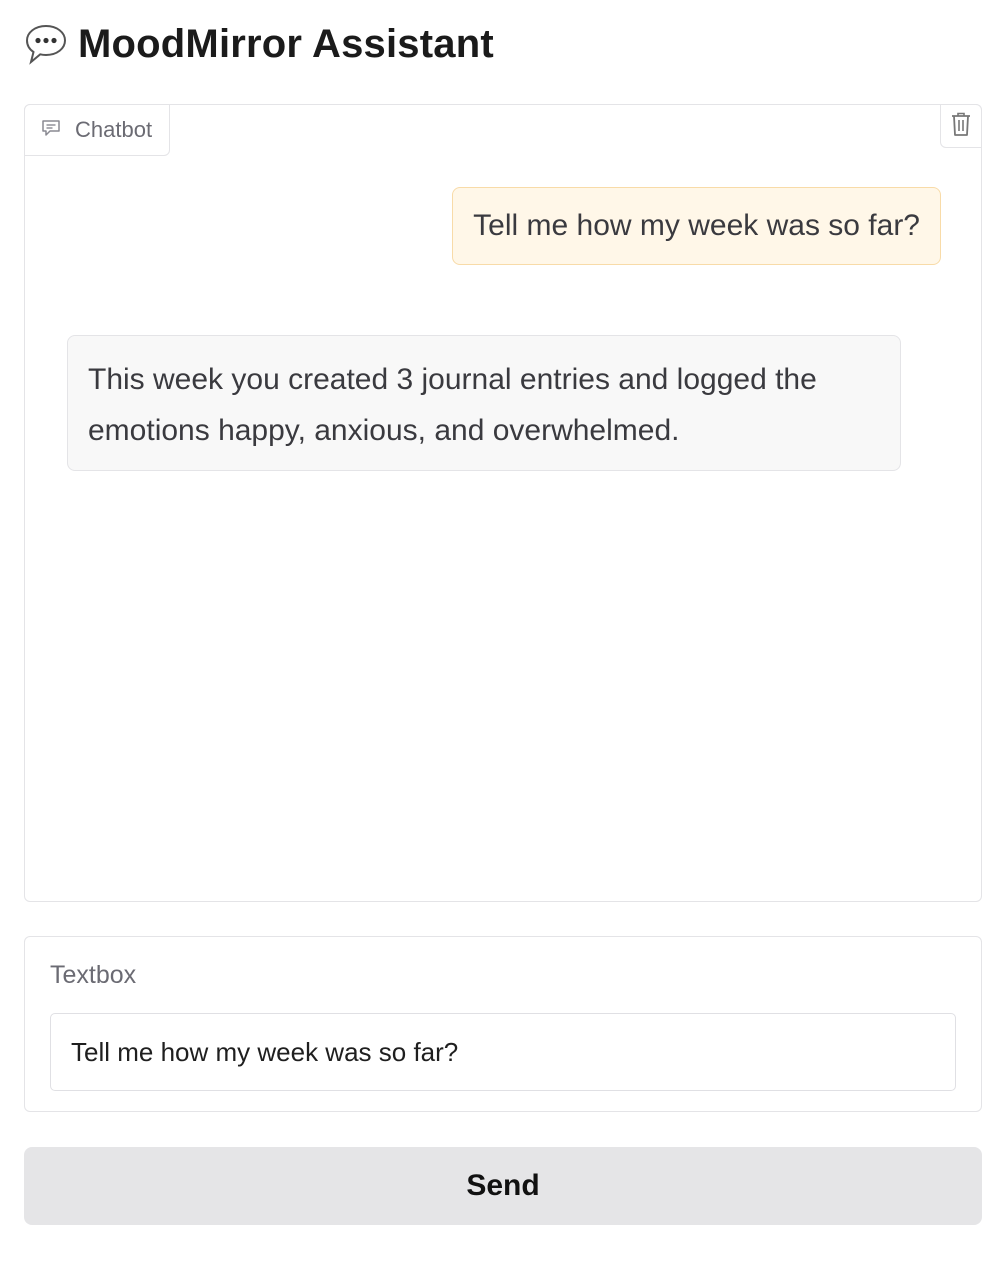 The height and width of the screenshot is (1274, 1000). Describe the element at coordinates (46, 44) in the screenshot. I see `speech-balloon-icon` at that location.